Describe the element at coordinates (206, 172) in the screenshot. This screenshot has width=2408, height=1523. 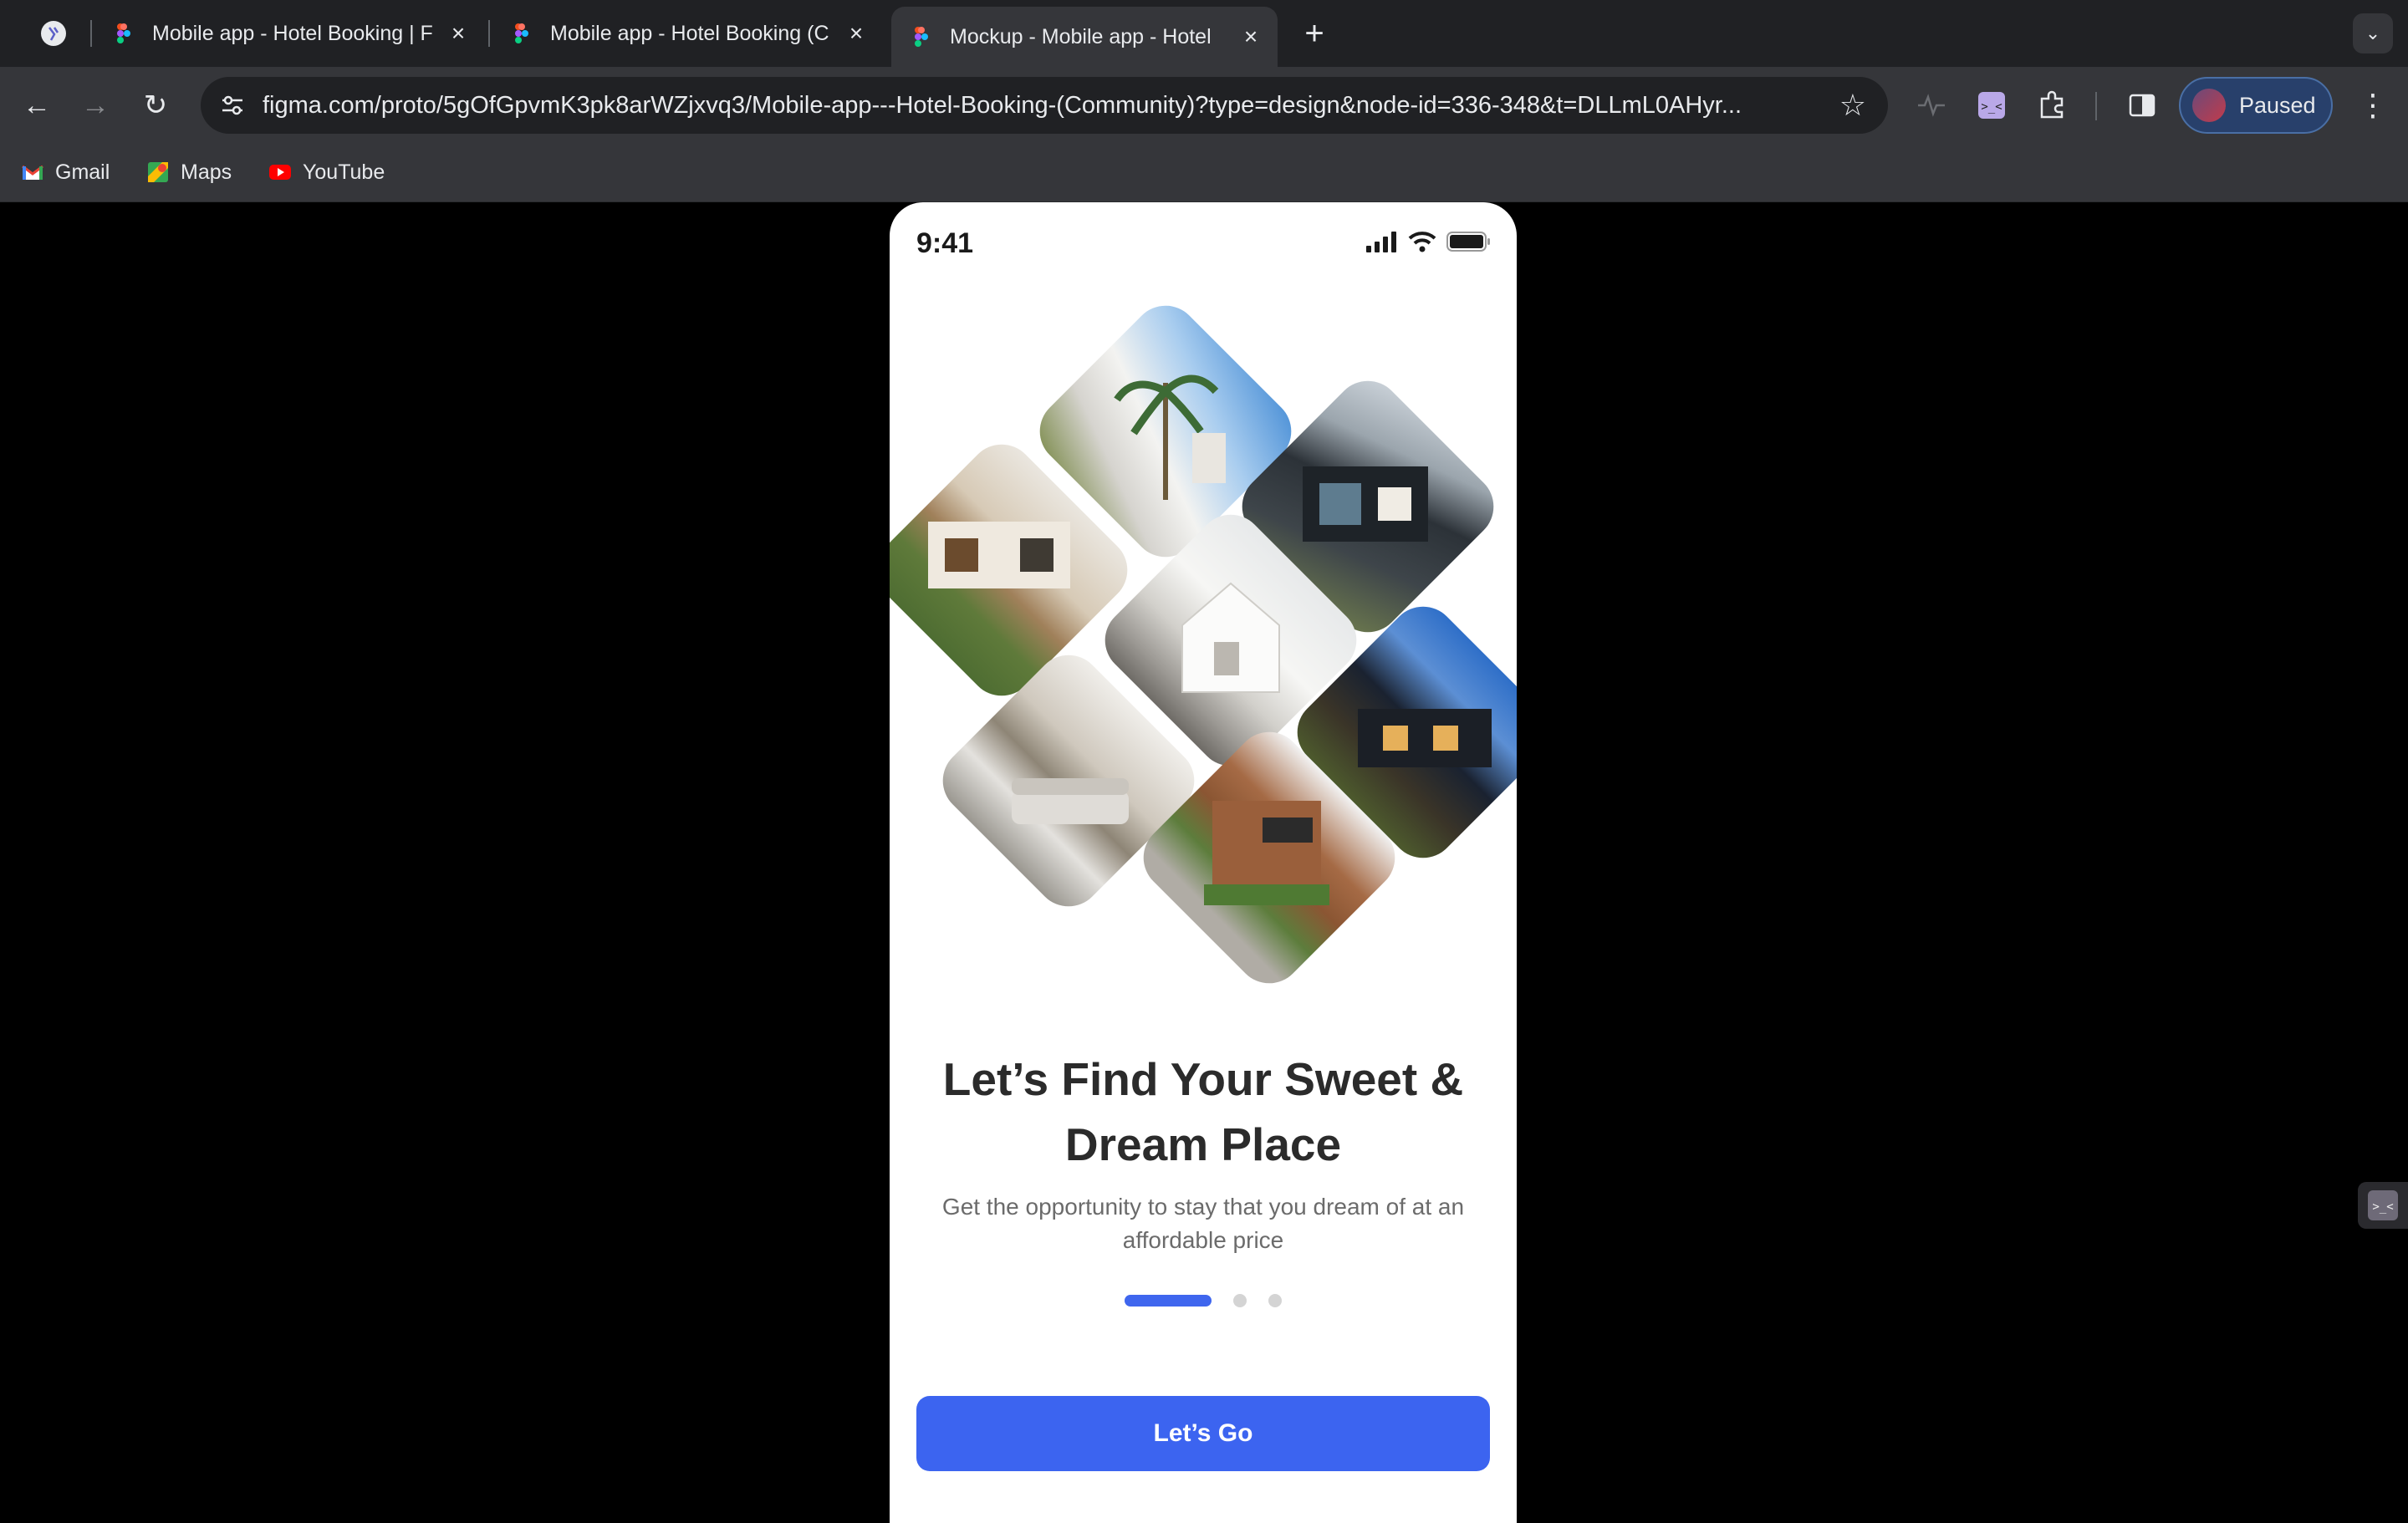
I see `bookmark-label: Maps` at that location.